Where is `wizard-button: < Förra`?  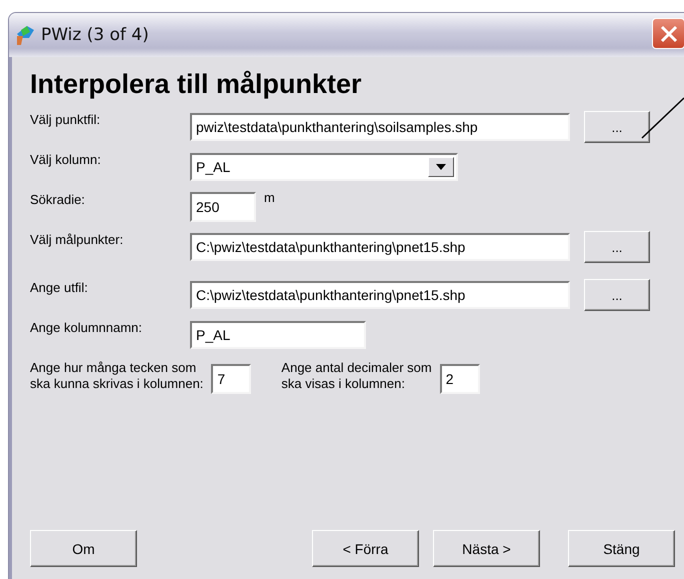
wizard-button: < Förra is located at coordinates (365, 548).